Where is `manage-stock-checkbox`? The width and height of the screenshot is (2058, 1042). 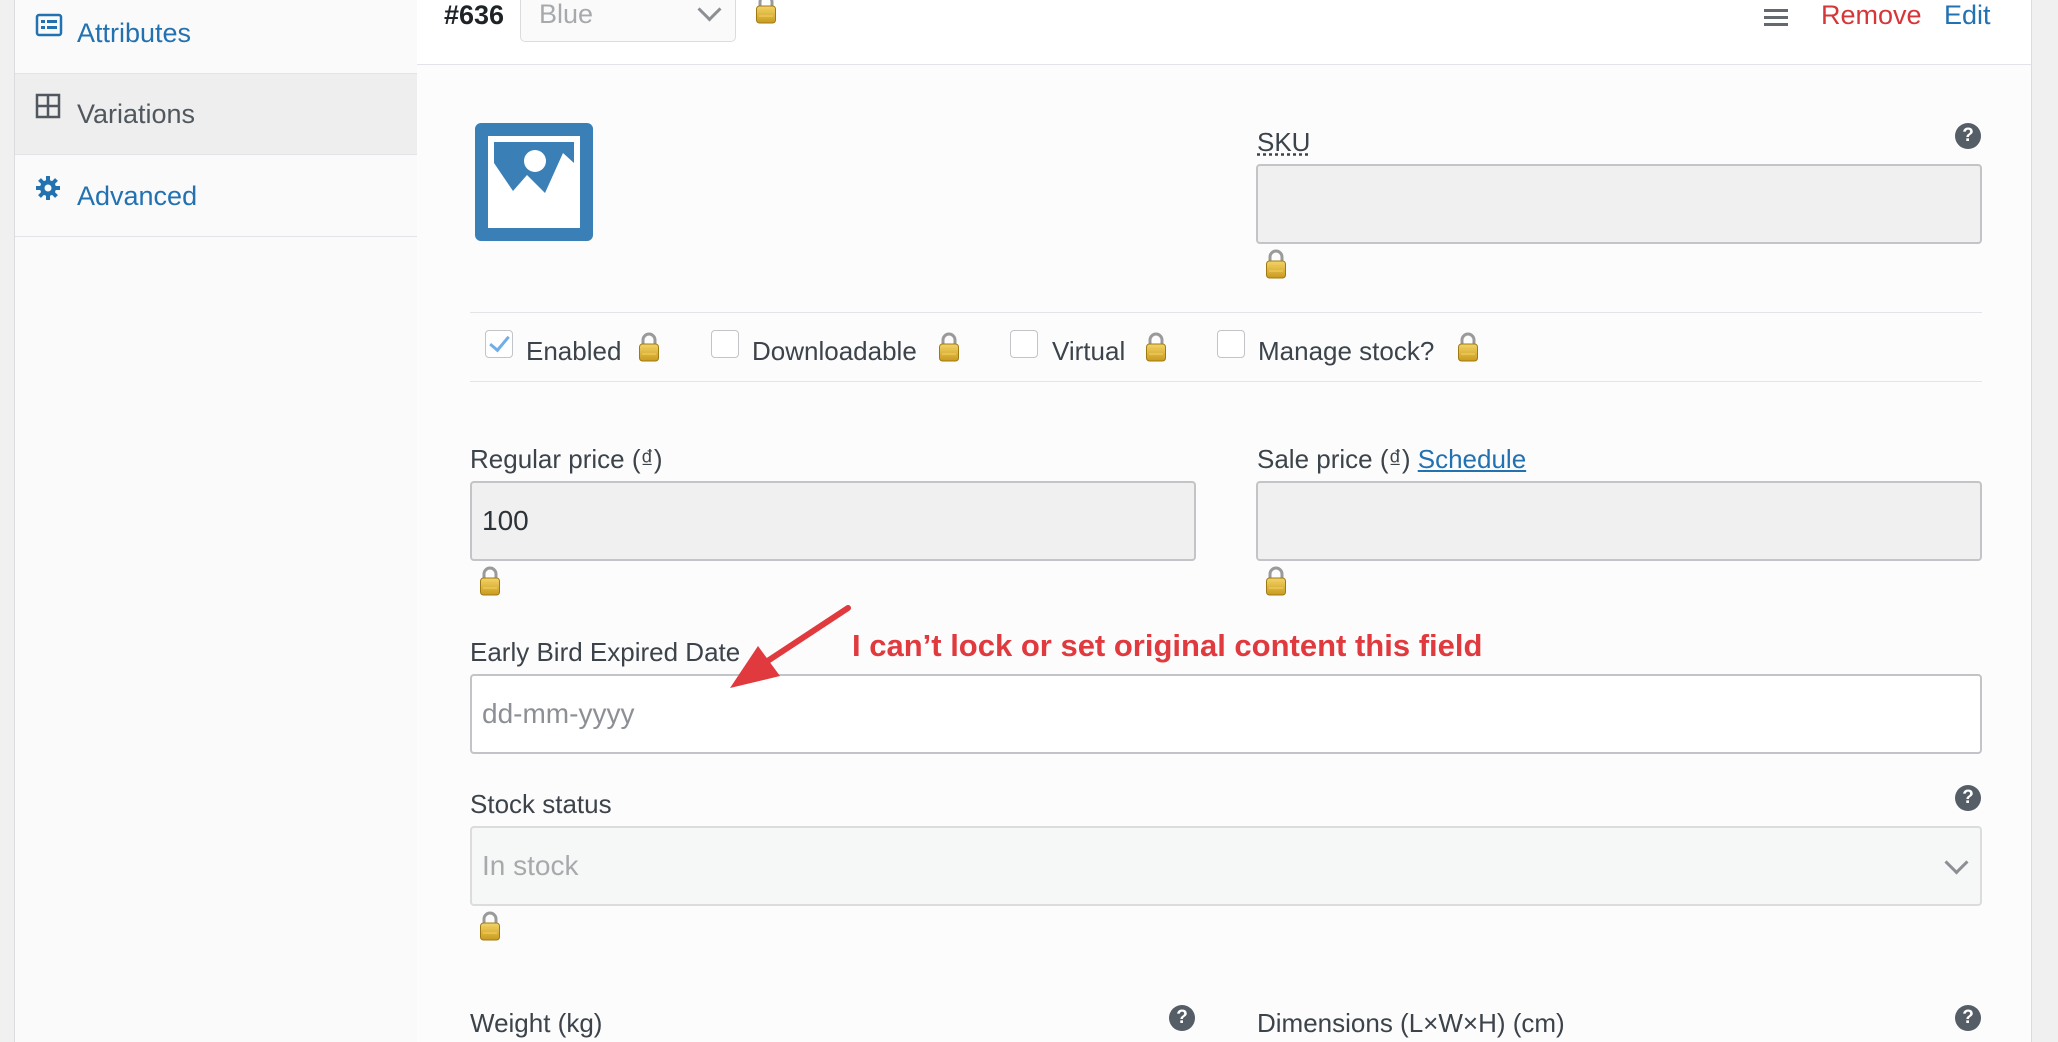
manage-stock-checkbox is located at coordinates (1231, 344).